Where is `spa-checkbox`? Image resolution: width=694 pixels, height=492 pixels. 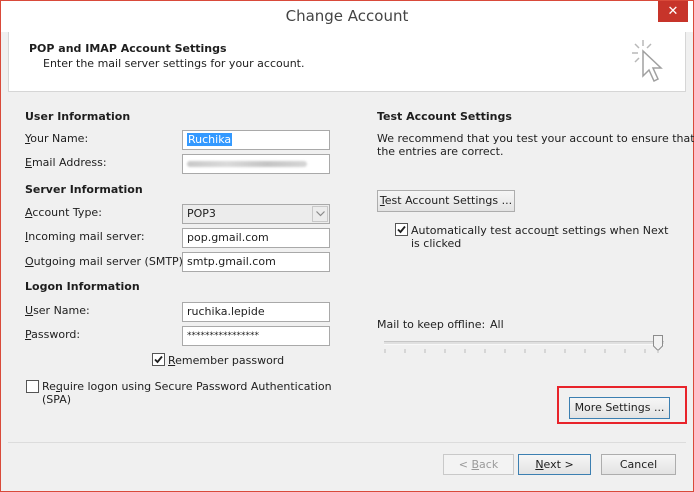 spa-checkbox is located at coordinates (32, 386).